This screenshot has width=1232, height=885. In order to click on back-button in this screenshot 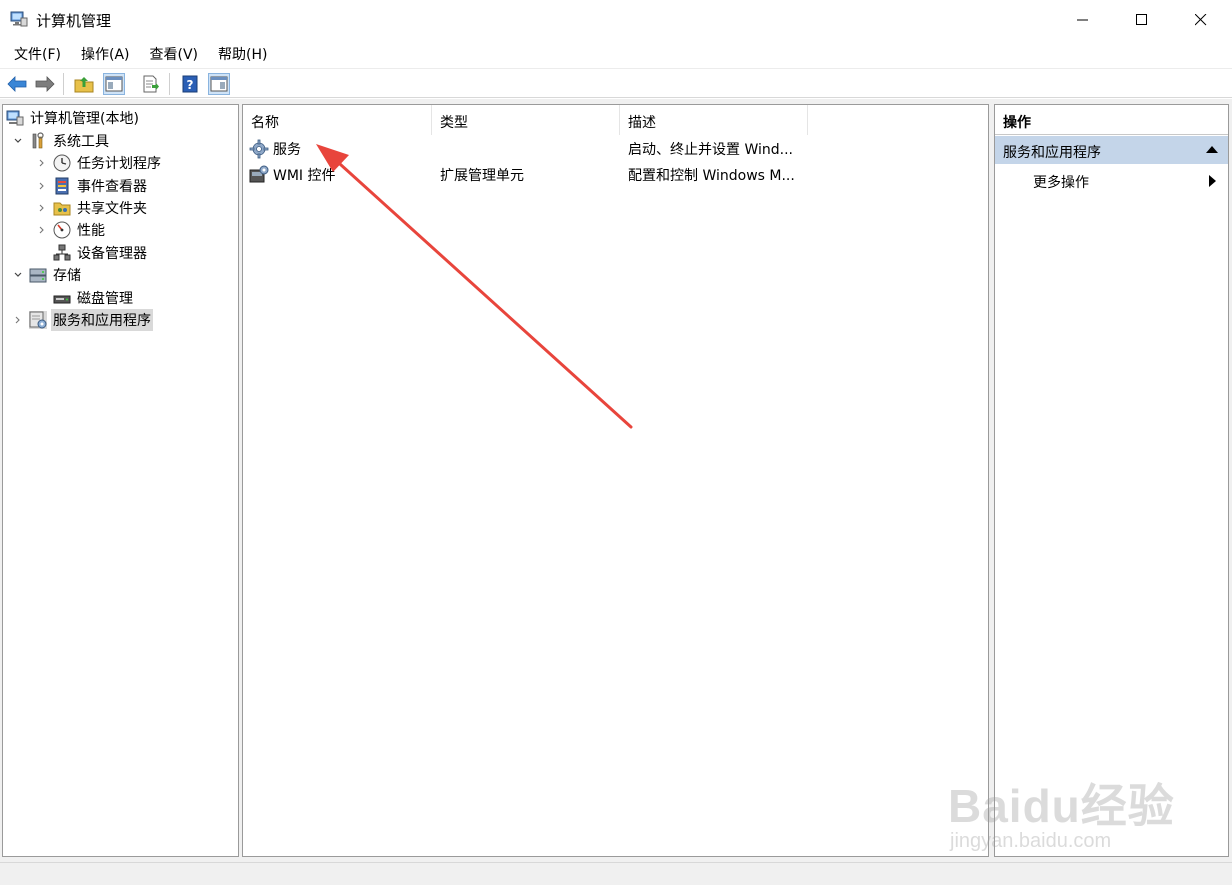, I will do `click(17, 84)`.